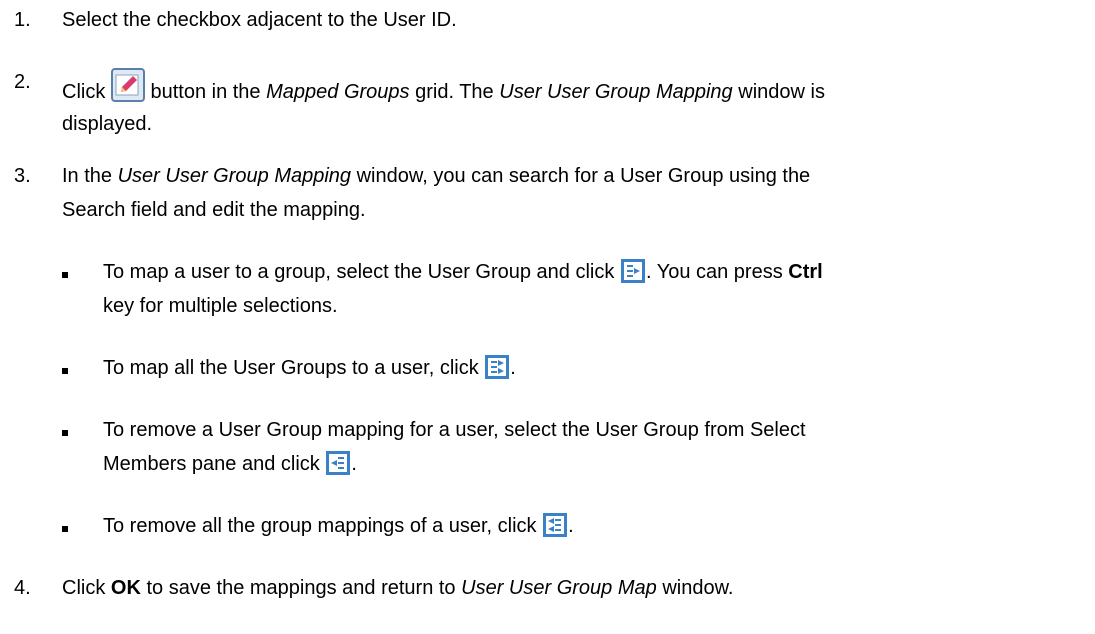 This screenshot has height=634, width=1095. Describe the element at coordinates (127, 85) in the screenshot. I see `edit-icon` at that location.